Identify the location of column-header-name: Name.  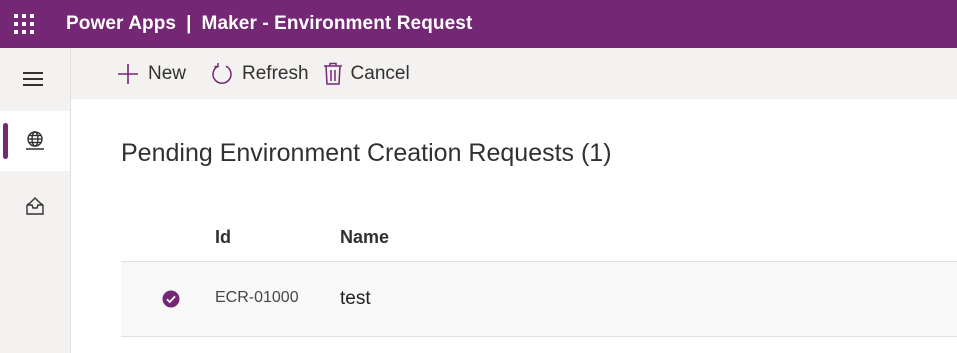
(364, 237).